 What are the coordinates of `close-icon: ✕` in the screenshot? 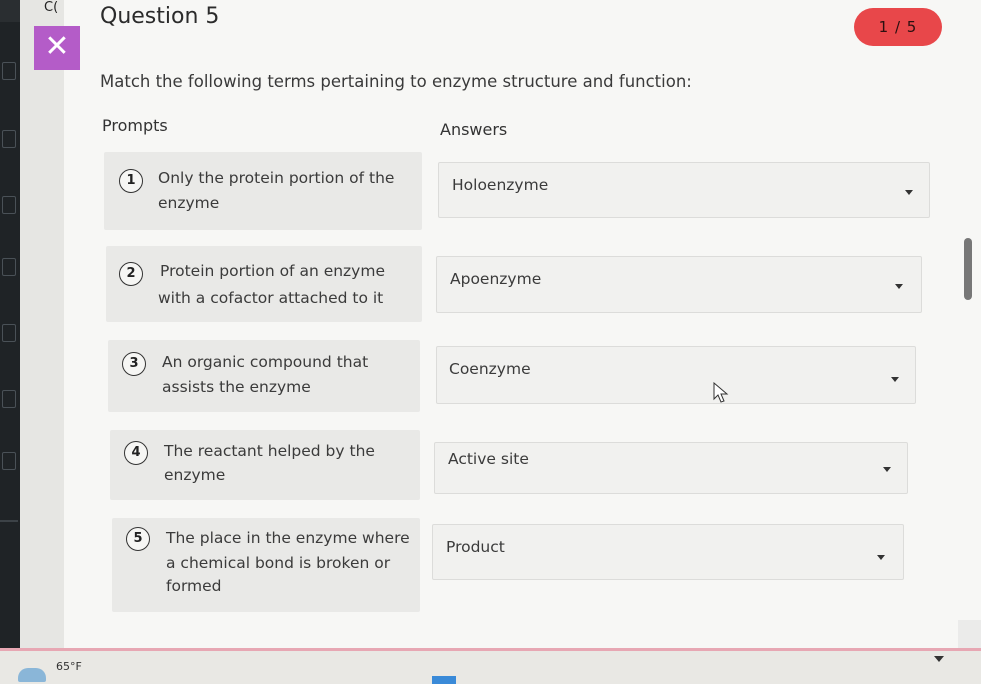 It's located at (57, 46).